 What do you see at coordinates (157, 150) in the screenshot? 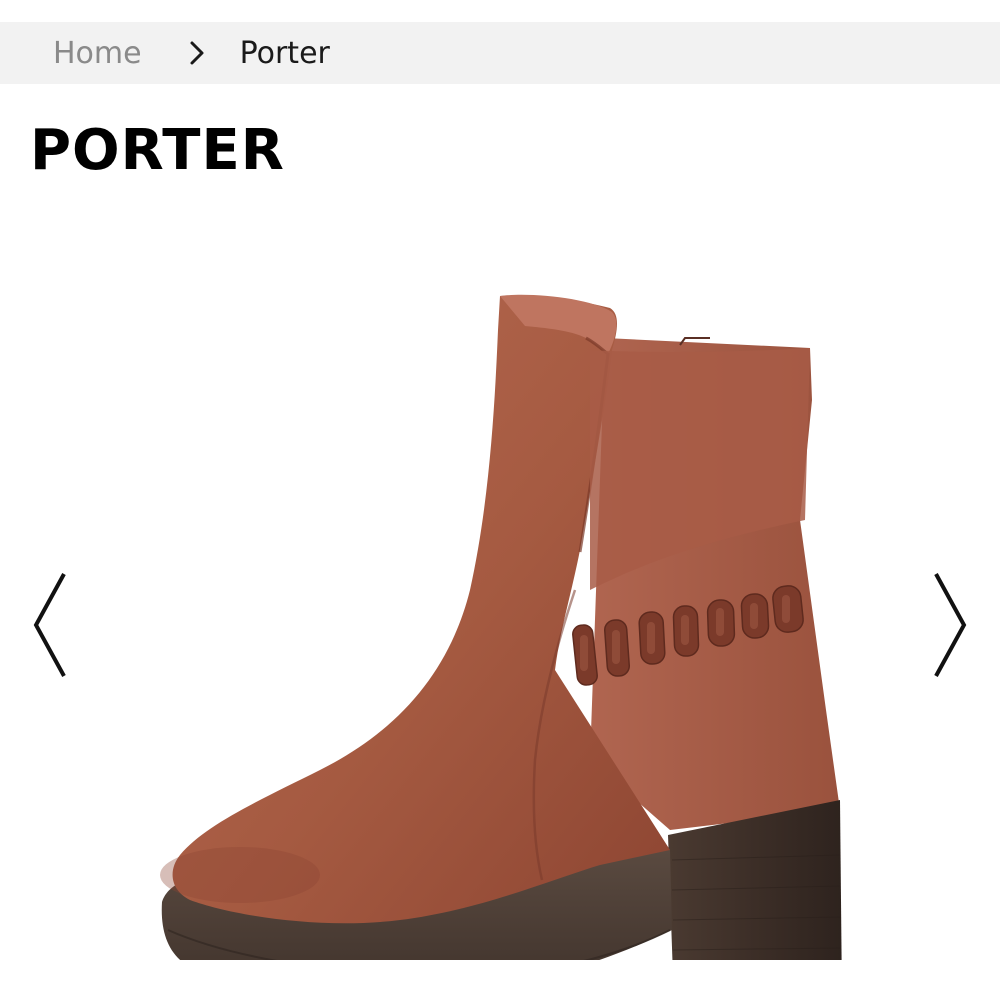
I see `page-title: PORTER` at bounding box center [157, 150].